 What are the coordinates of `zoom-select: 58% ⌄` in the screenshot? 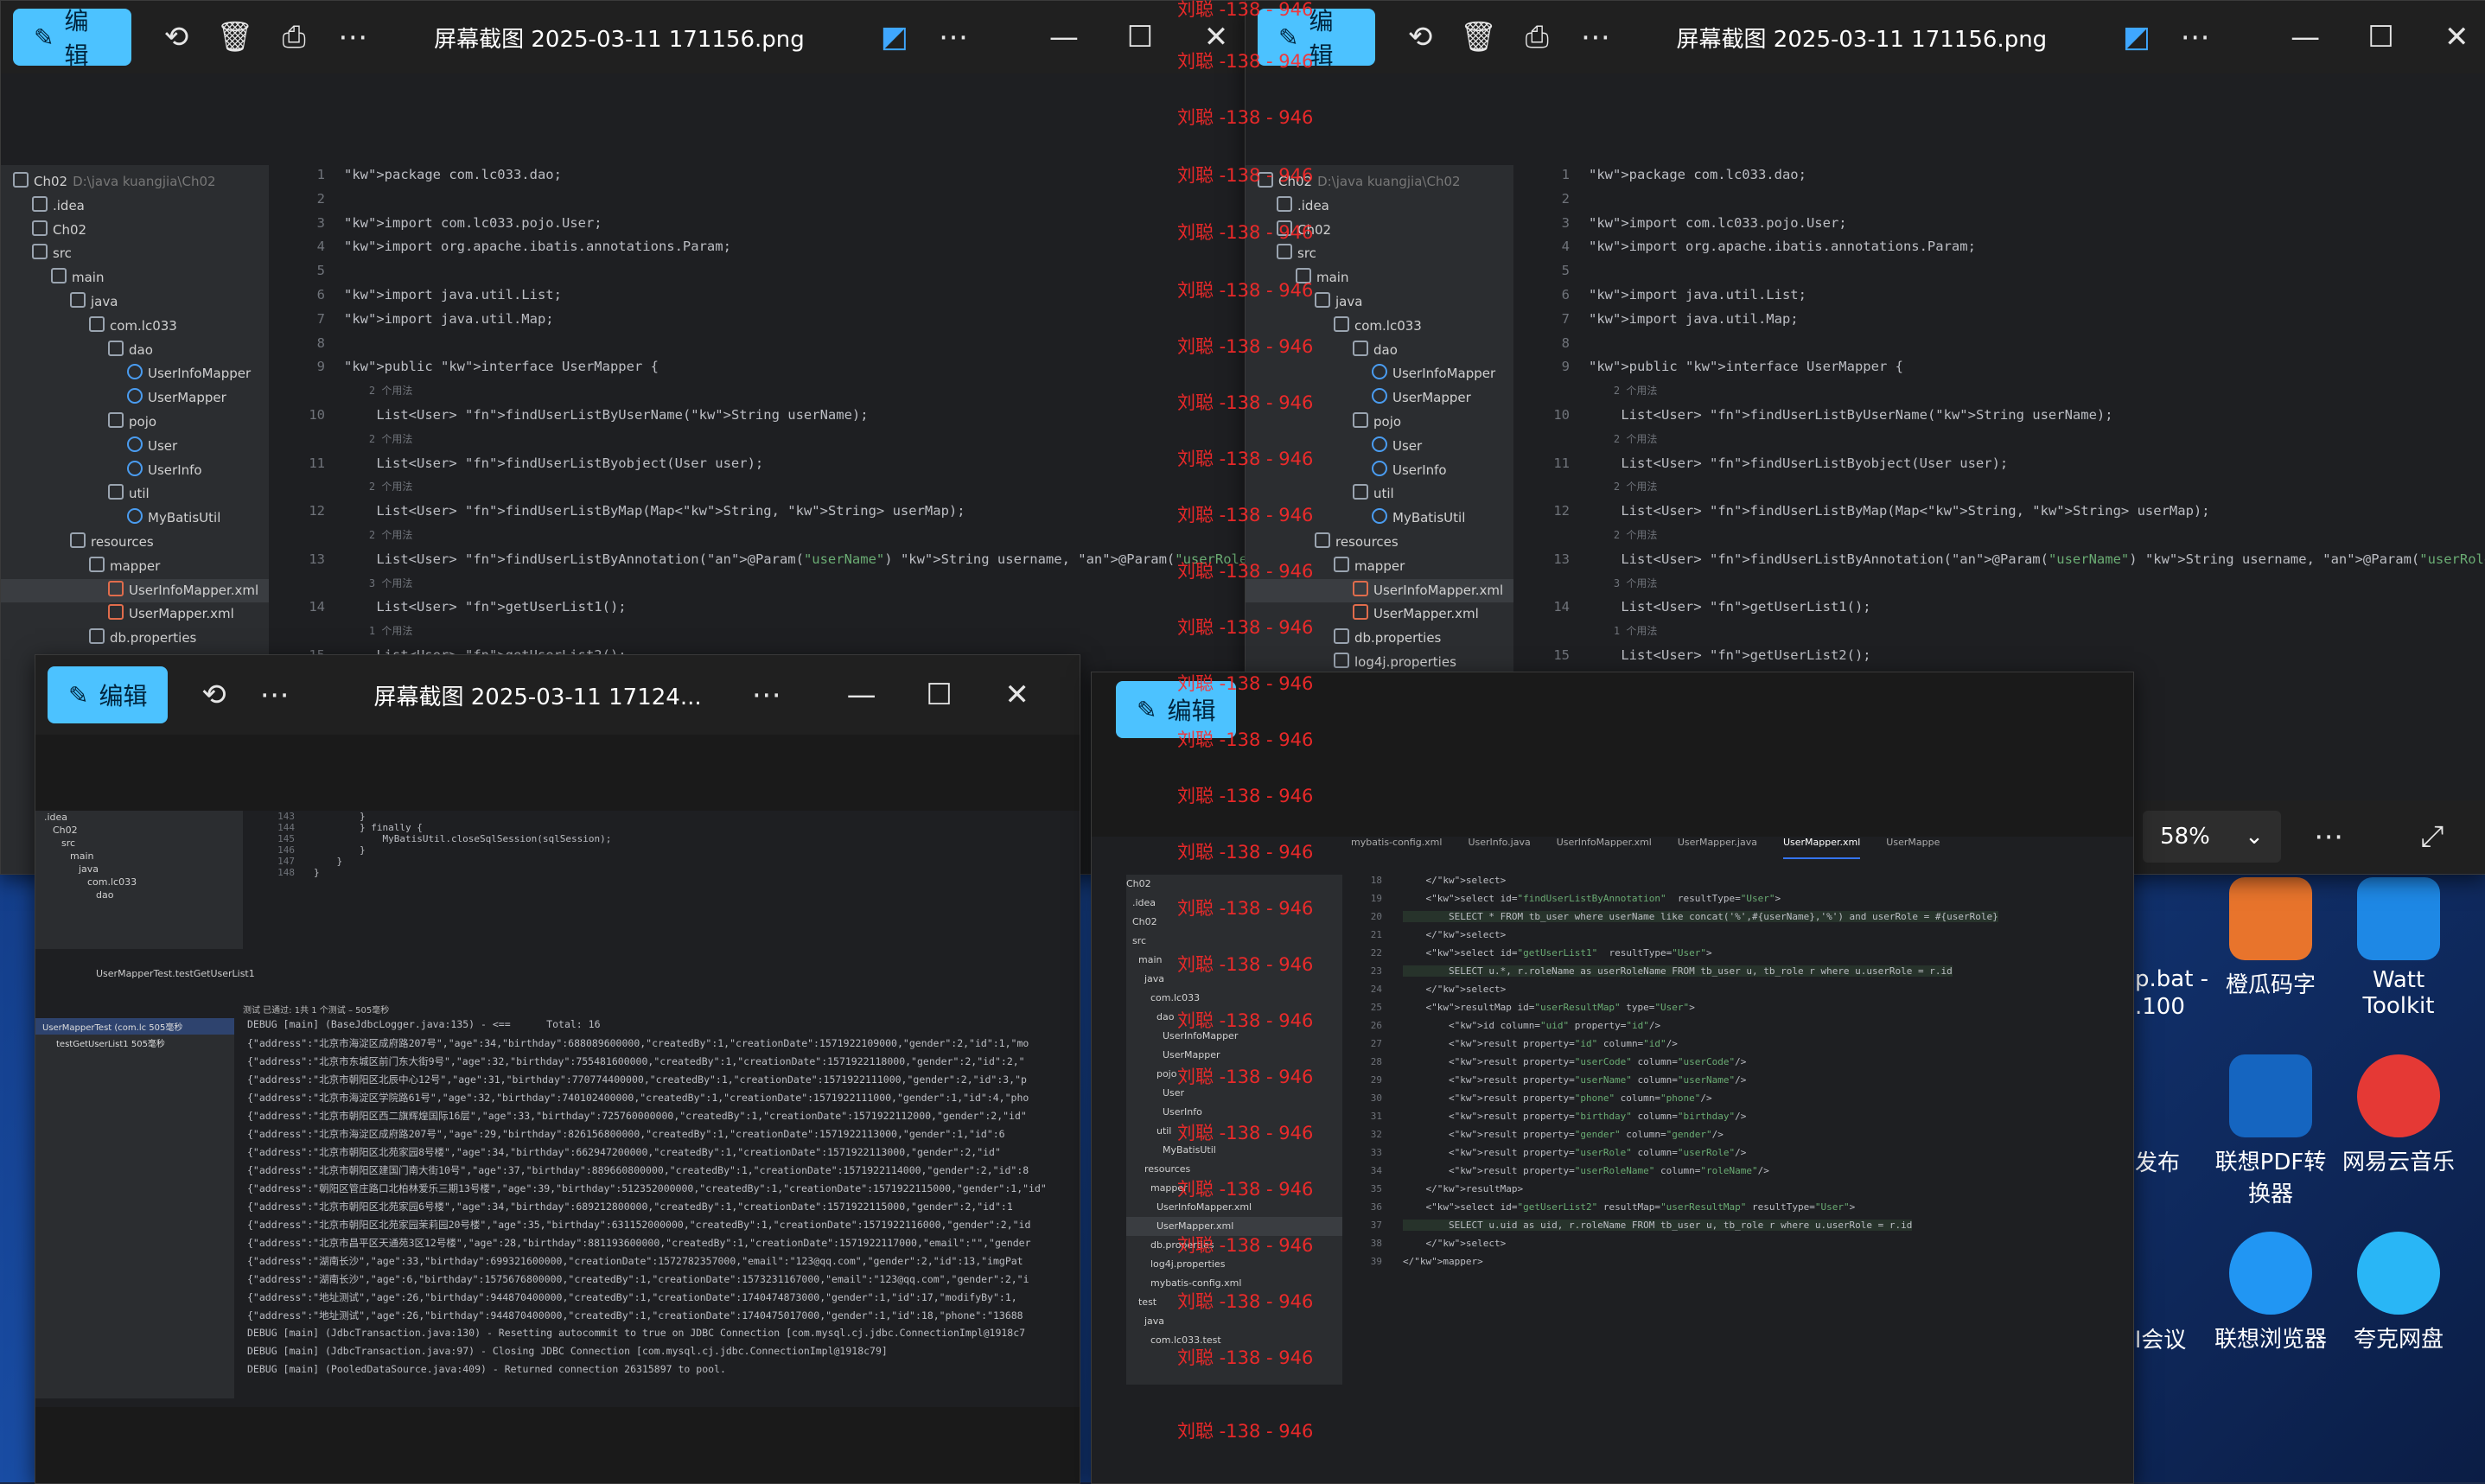 It's located at (2212, 837).